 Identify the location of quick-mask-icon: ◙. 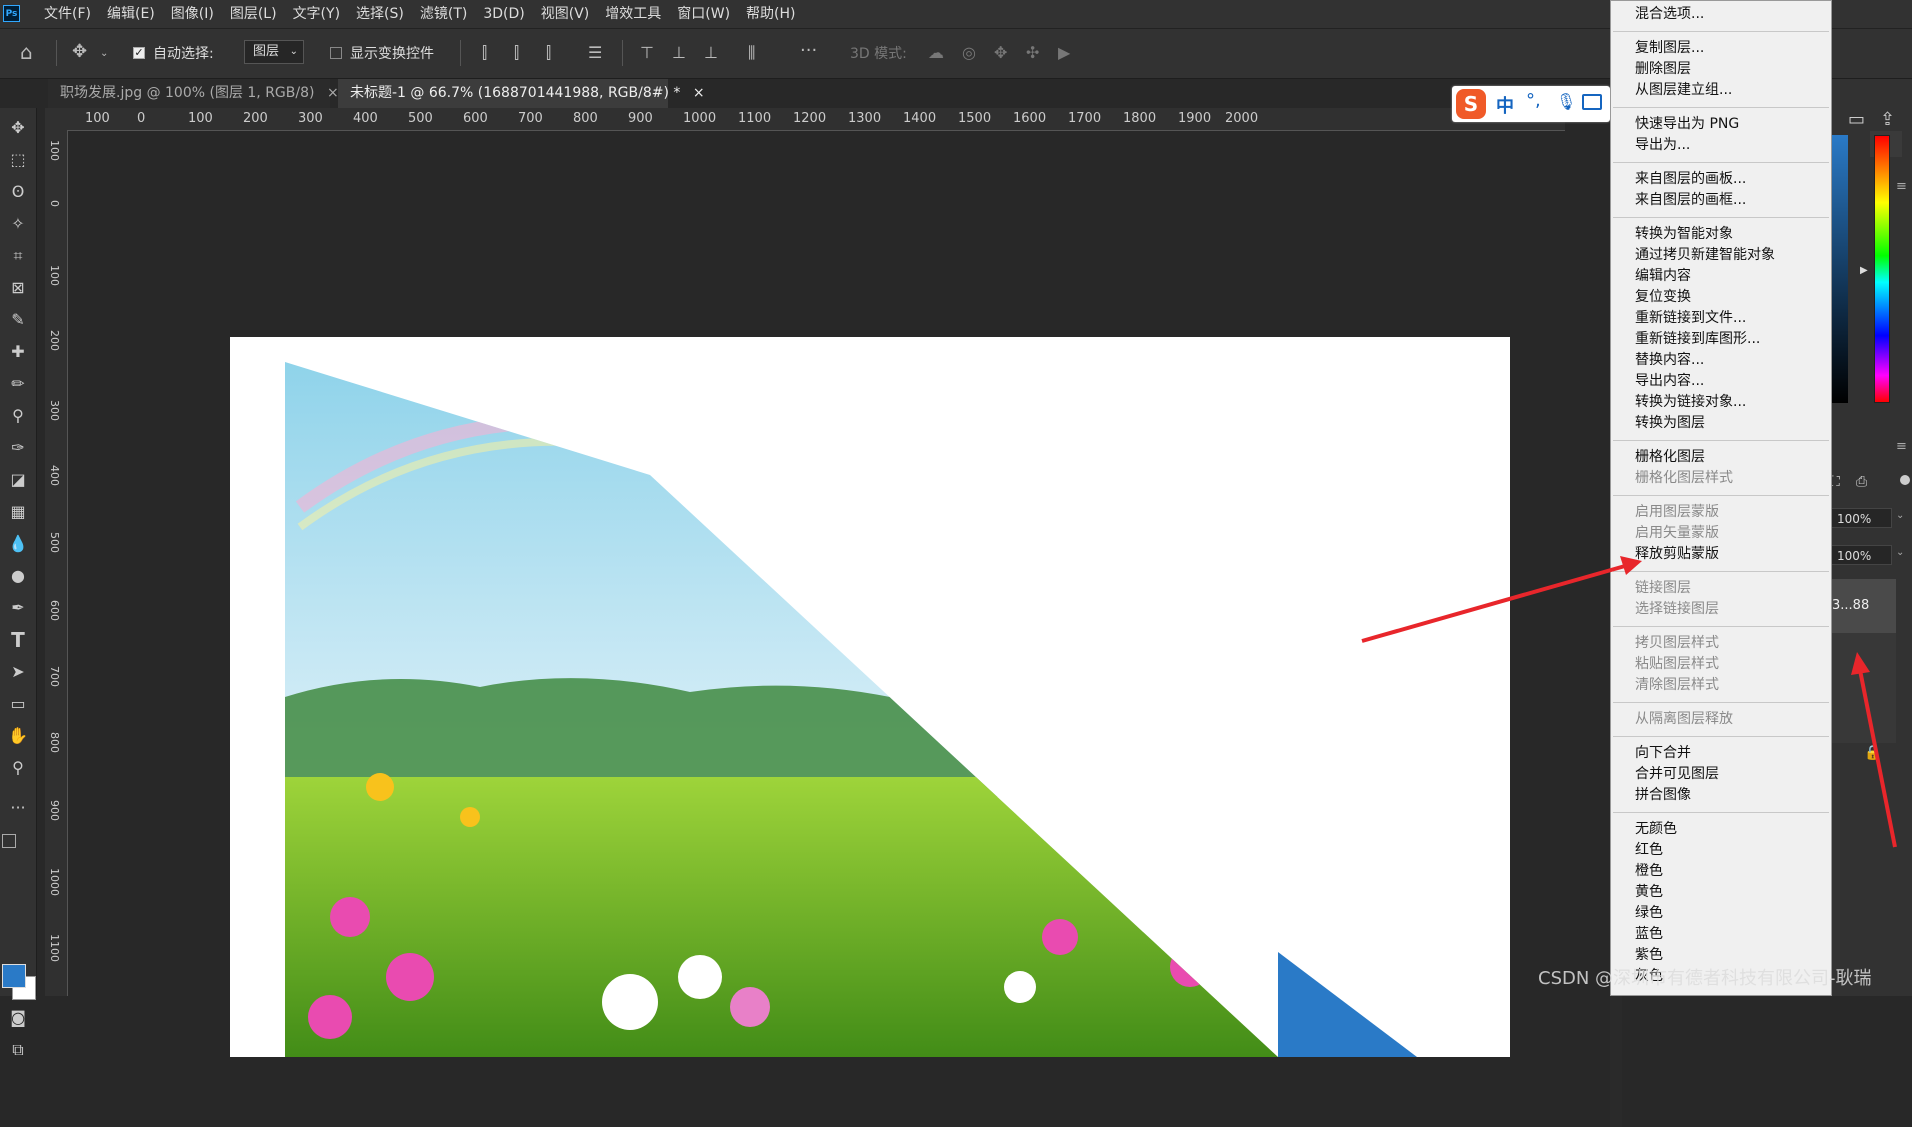
(18, 1018).